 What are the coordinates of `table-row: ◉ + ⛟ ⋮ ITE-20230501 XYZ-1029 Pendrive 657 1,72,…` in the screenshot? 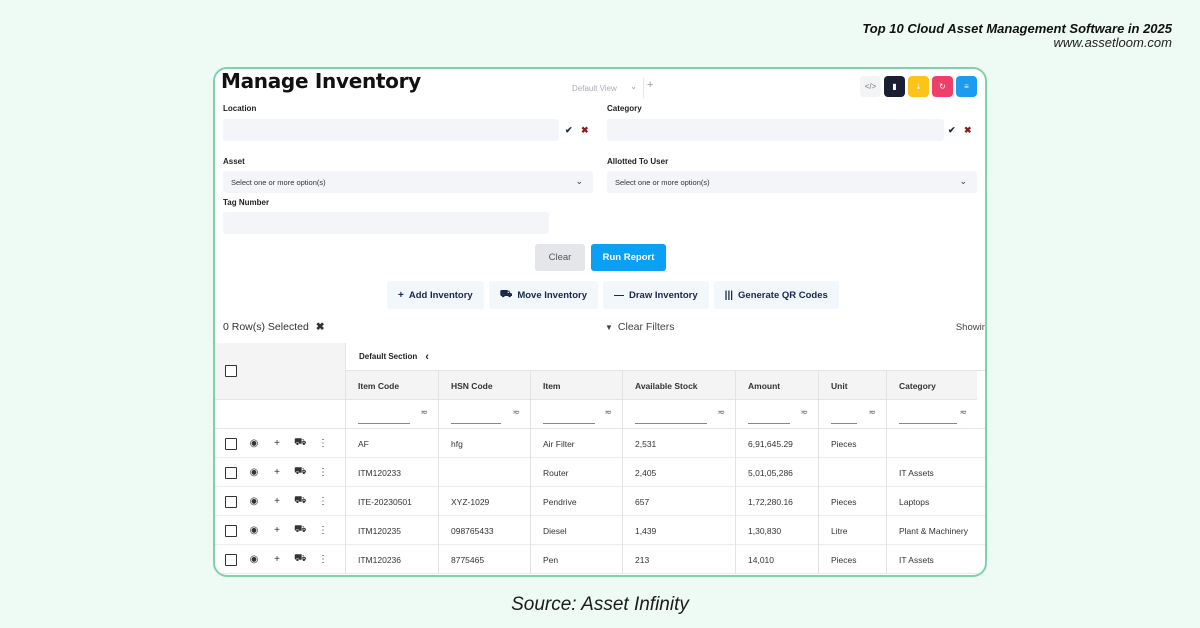 It's located at (600, 501).